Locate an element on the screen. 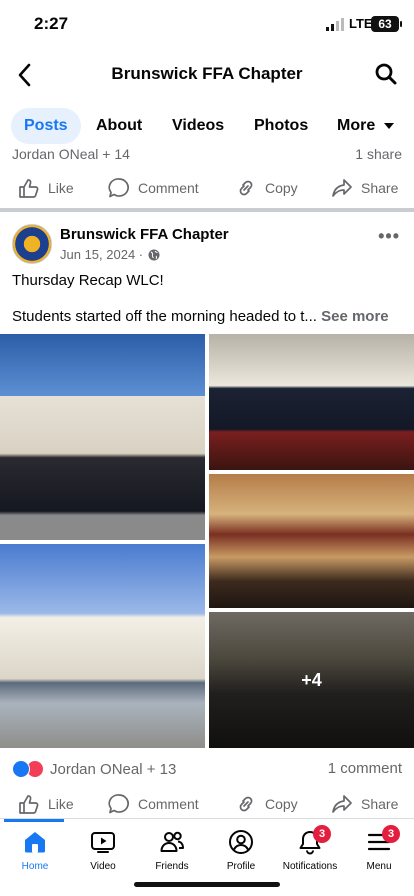  status-bar: 2:27 LTE 63 is located at coordinates (207, 25).